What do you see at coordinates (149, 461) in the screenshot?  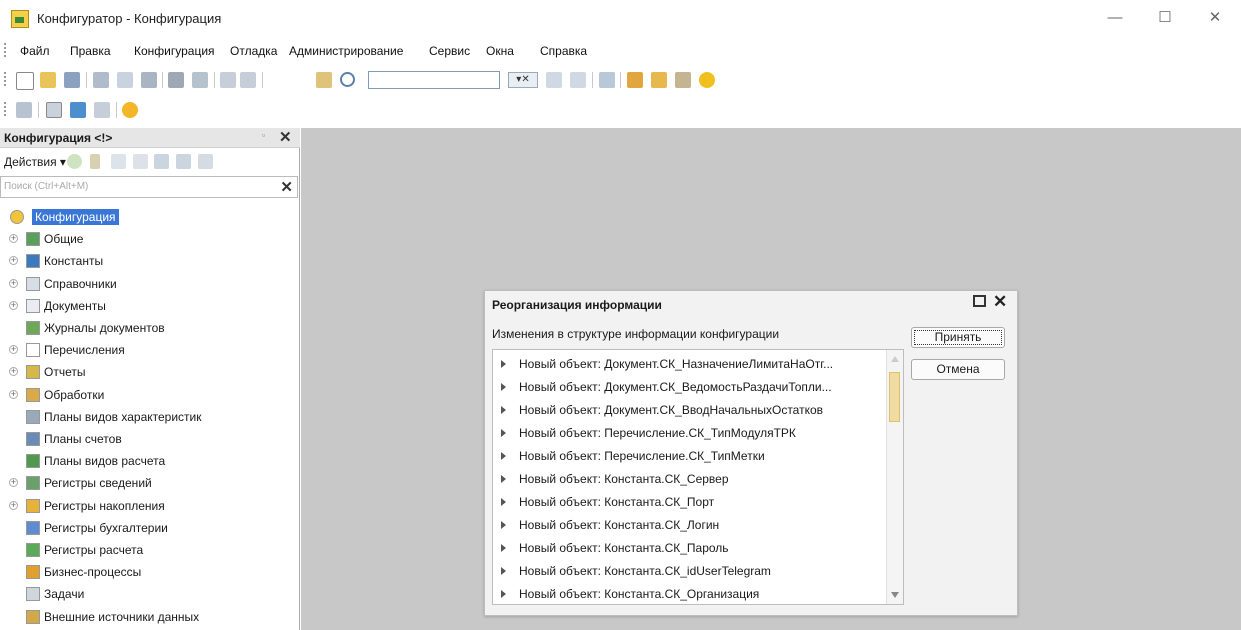 I see `tree-item-calc-plans: Планы видов расчета` at bounding box center [149, 461].